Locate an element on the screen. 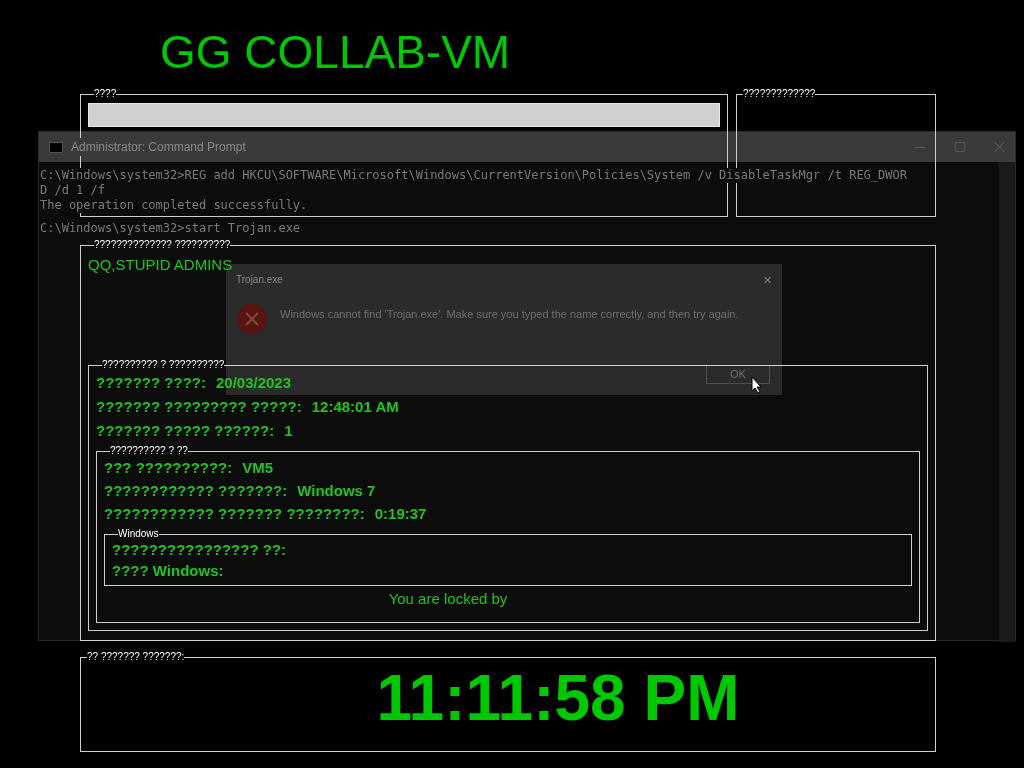 Image resolution: width=1024 pixels, height=768 pixels. field-value: Windows 7 is located at coordinates (336, 491).